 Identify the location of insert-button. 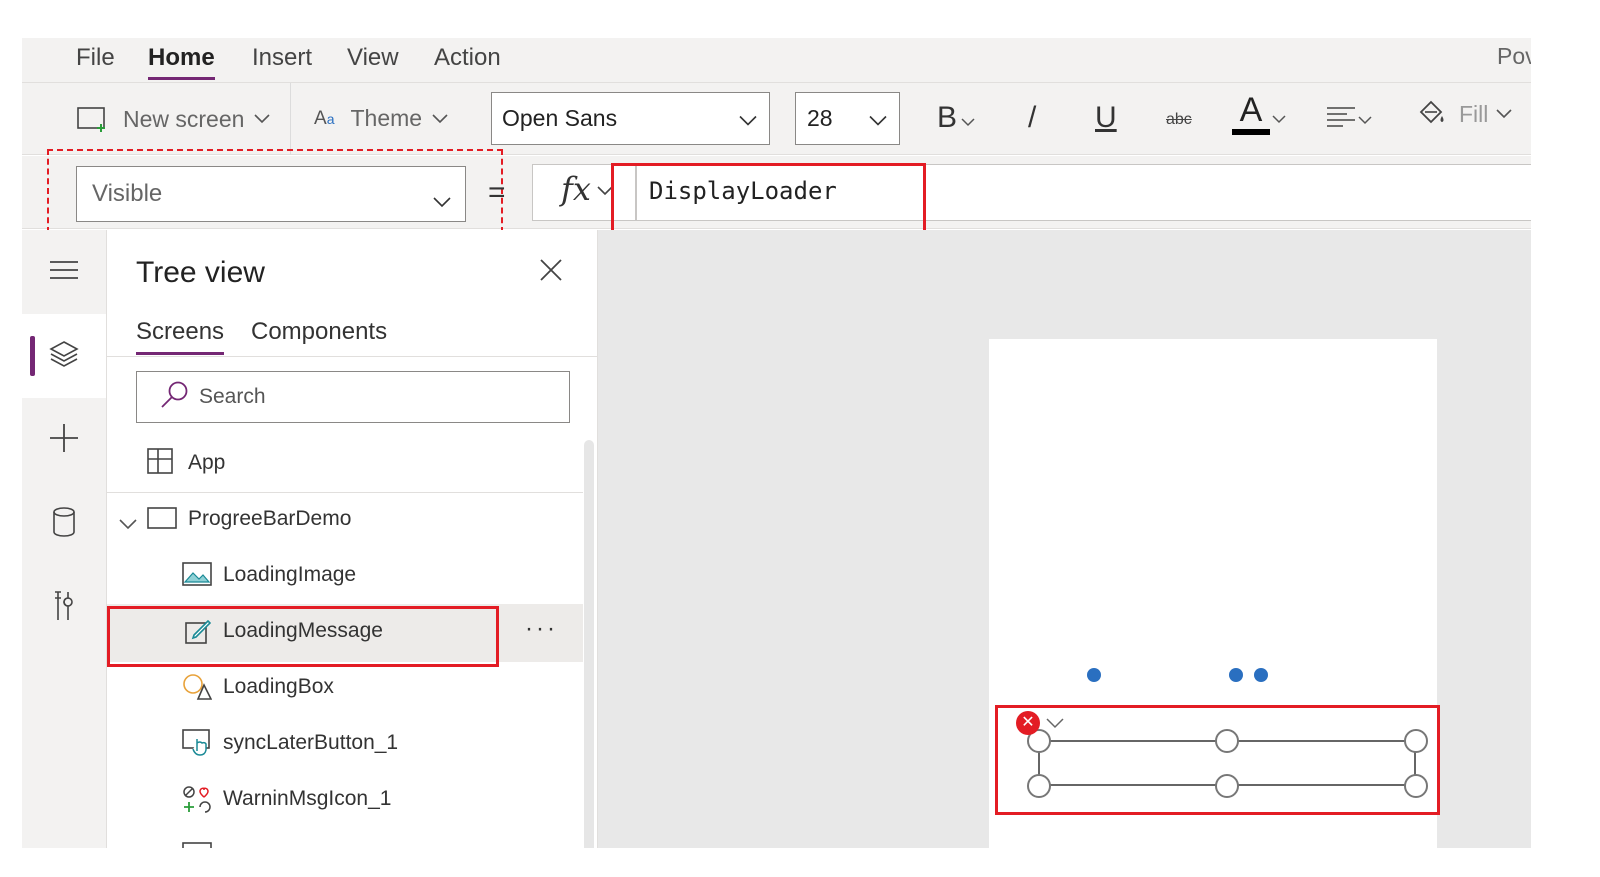
(64, 440).